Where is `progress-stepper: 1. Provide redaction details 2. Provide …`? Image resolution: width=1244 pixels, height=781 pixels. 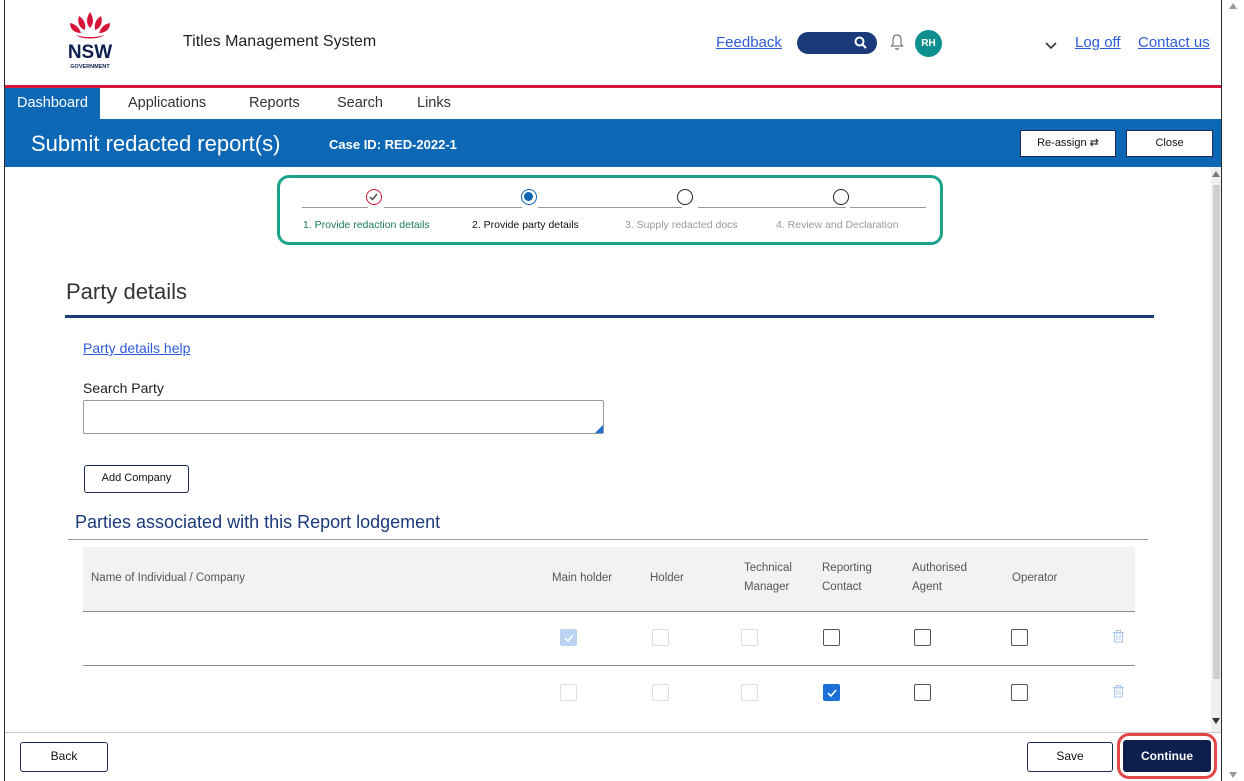
progress-stepper: 1. Provide redaction details 2. Provide … is located at coordinates (610, 210).